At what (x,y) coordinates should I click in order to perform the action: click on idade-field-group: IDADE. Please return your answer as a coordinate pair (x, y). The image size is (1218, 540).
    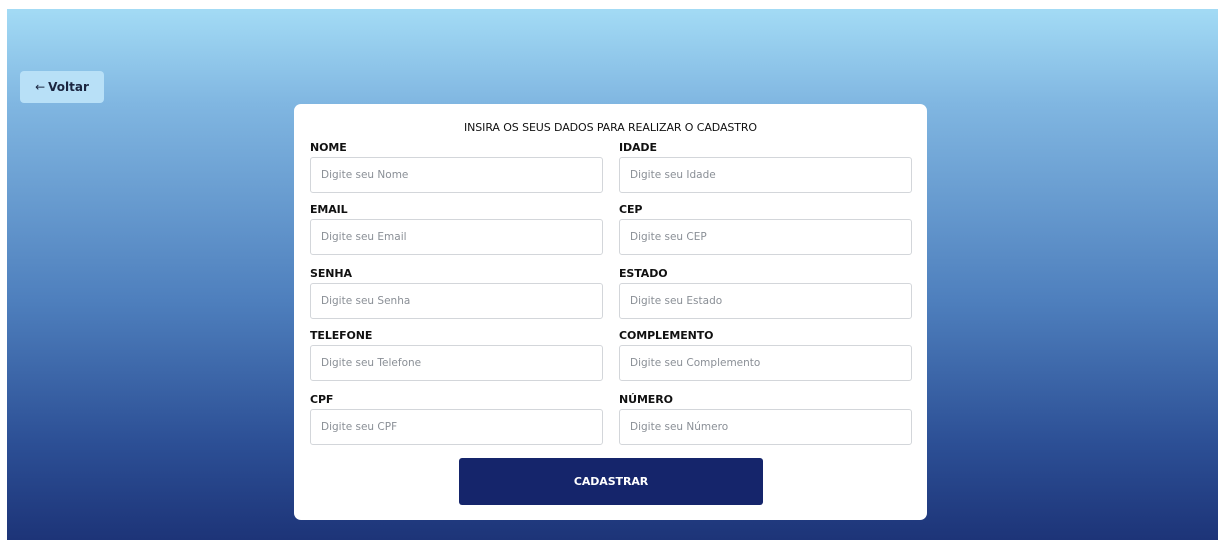
    Looking at the image, I should click on (765, 166).